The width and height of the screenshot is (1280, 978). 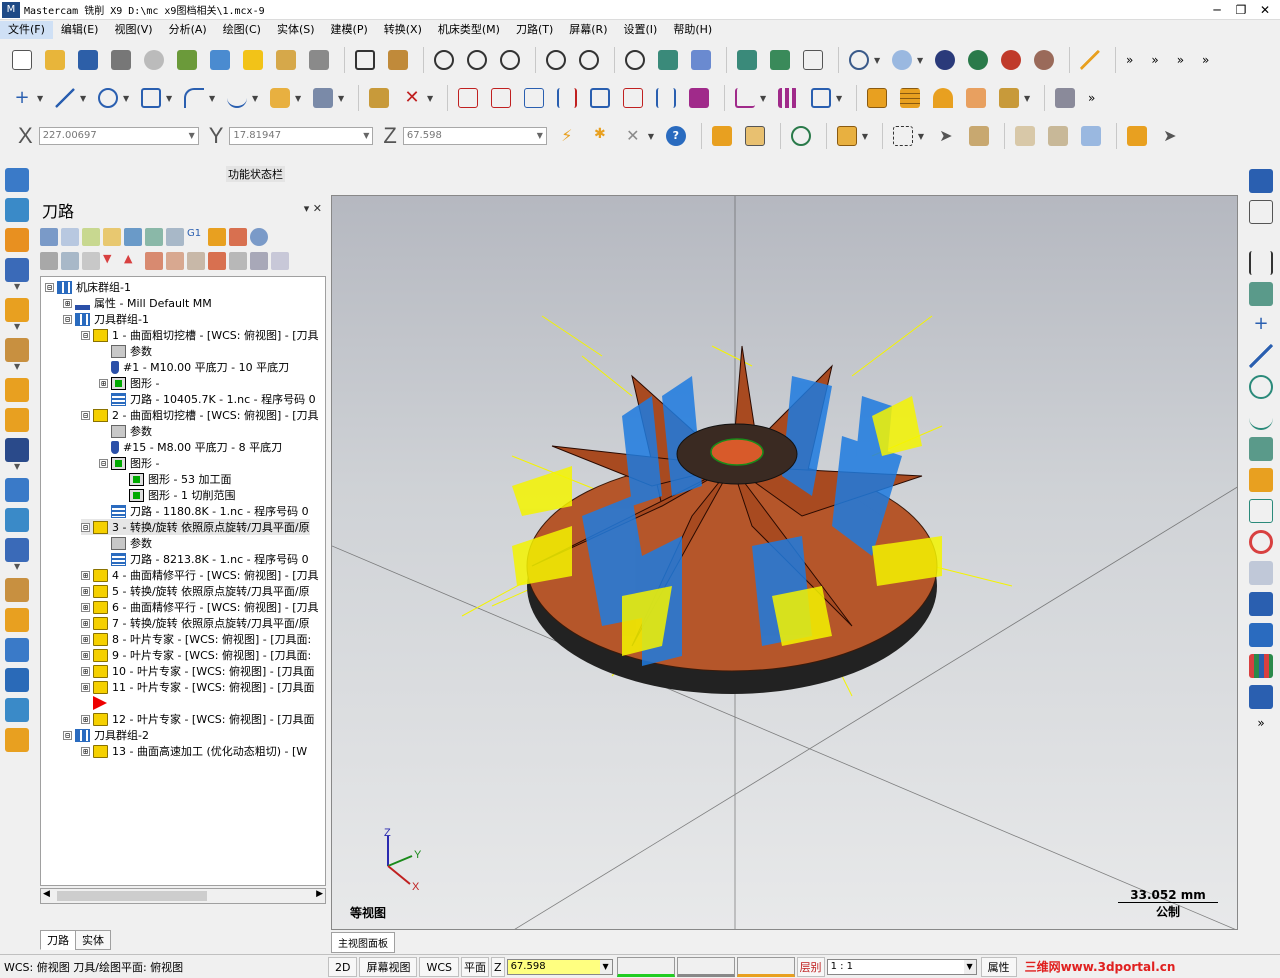 I want to click on square-lightning-icon, so click(x=1261, y=573).